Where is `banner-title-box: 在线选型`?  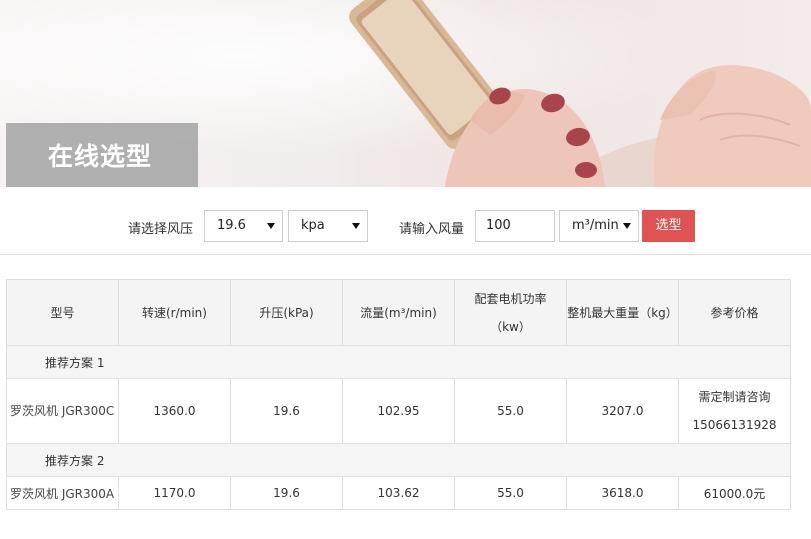
banner-title-box: 在线选型 is located at coordinates (102, 155).